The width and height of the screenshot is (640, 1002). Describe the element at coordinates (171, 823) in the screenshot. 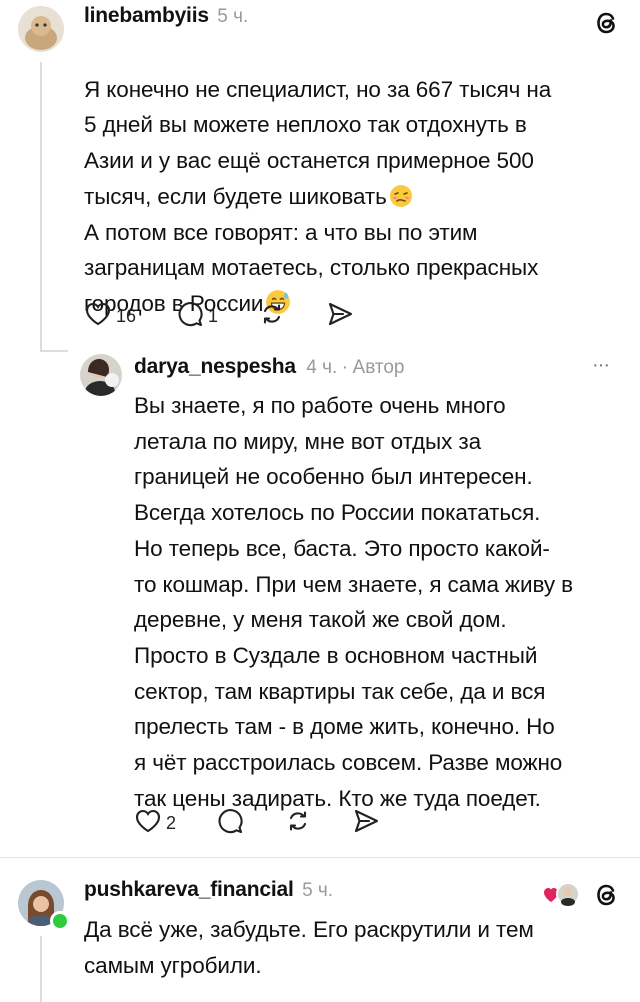

I see `like-count: 2` at that location.